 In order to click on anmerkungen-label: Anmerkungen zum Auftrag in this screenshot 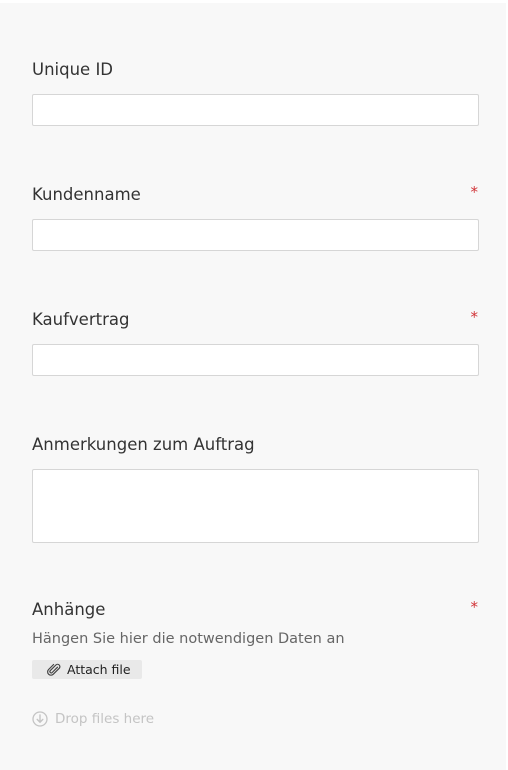, I will do `click(143, 444)`.